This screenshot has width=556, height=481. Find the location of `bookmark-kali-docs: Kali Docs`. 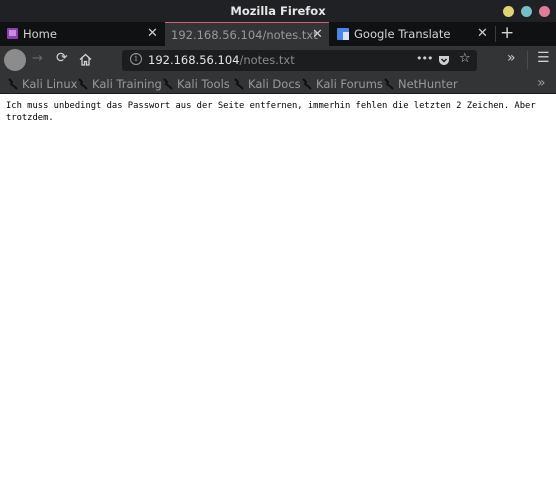

bookmark-kali-docs: Kali Docs is located at coordinates (267, 84).